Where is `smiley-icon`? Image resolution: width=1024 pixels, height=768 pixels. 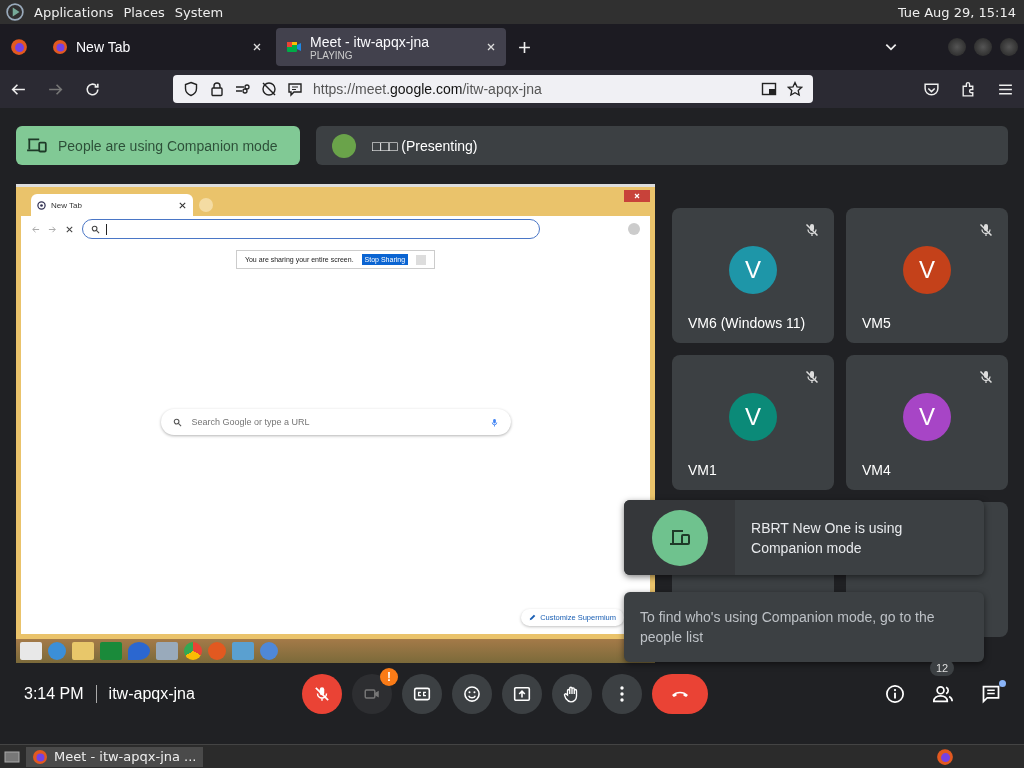 smiley-icon is located at coordinates (472, 694).